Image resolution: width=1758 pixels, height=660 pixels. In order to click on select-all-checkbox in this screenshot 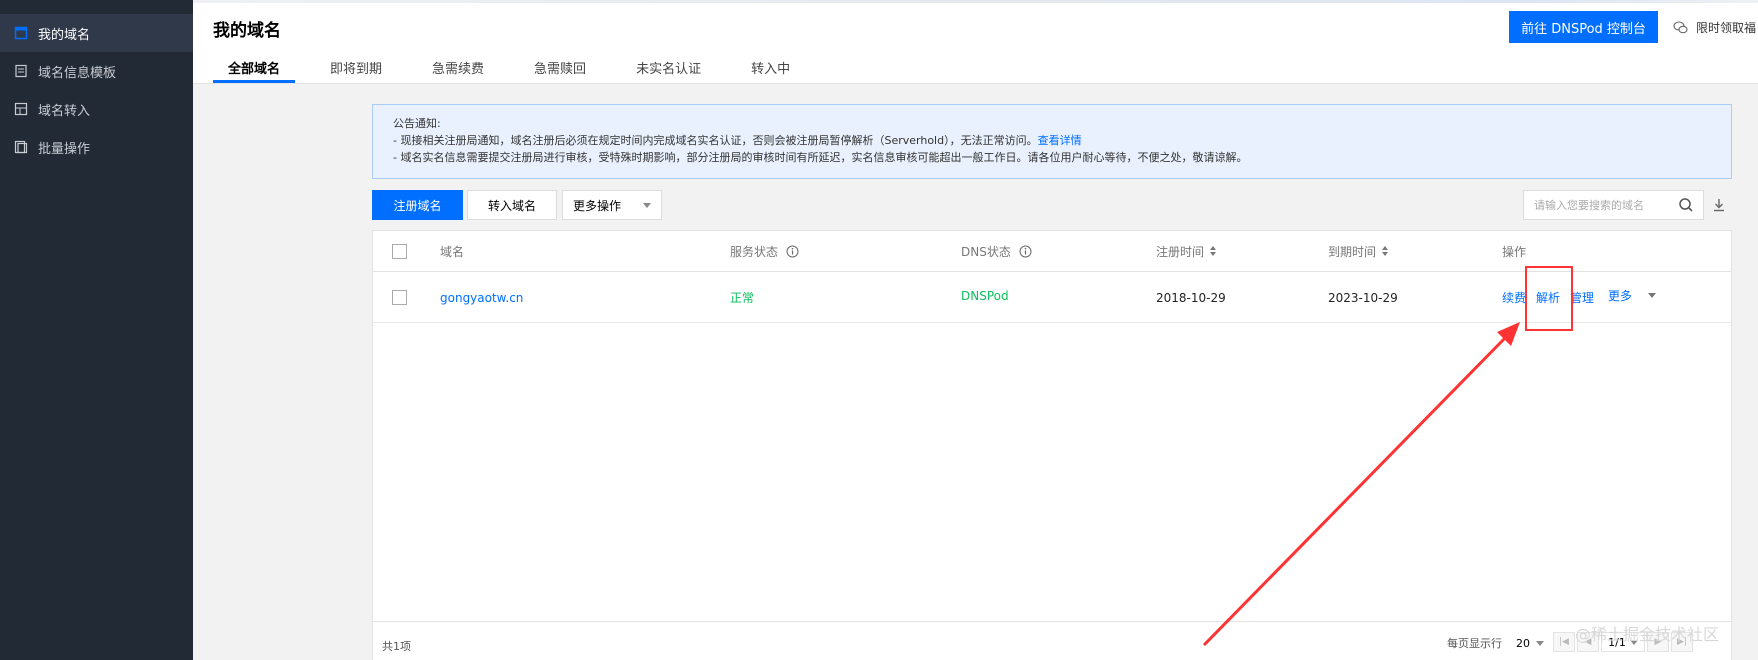, I will do `click(399, 251)`.